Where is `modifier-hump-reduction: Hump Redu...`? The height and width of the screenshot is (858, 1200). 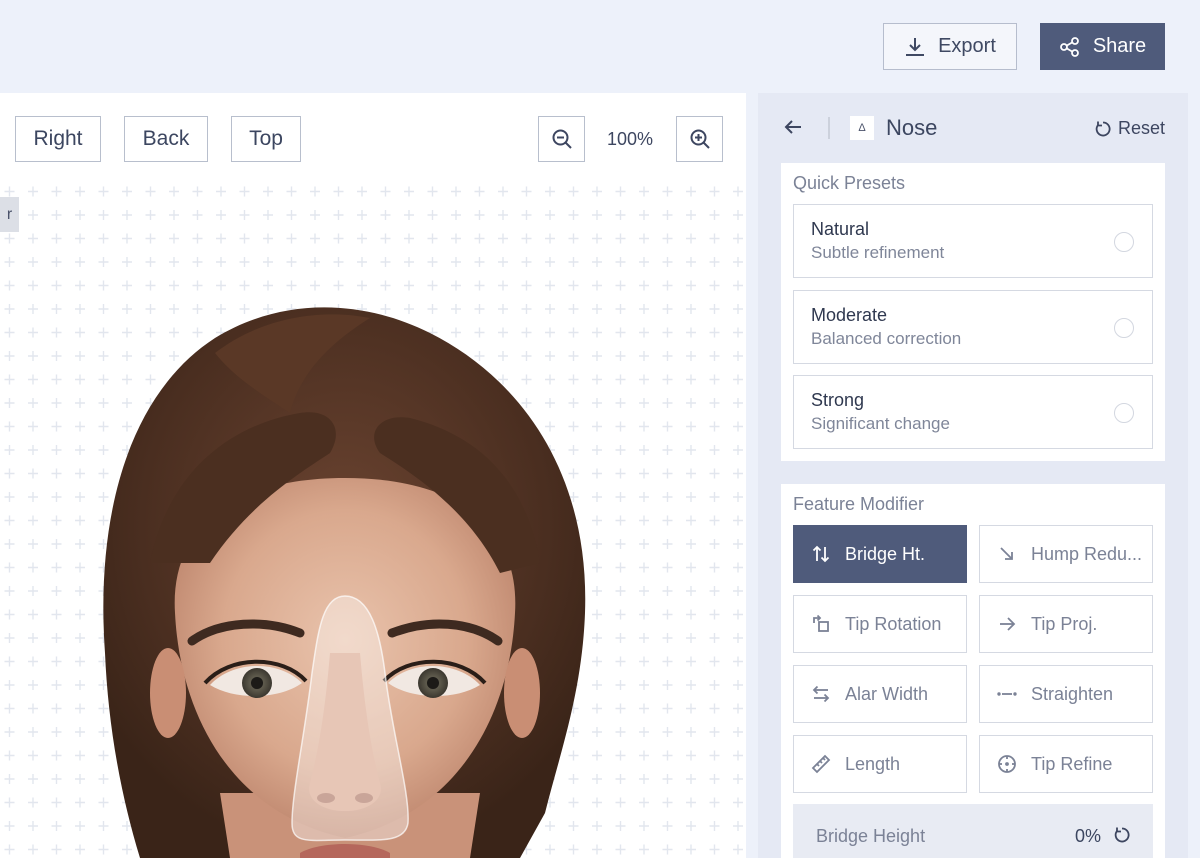 modifier-hump-reduction: Hump Redu... is located at coordinates (1066, 554).